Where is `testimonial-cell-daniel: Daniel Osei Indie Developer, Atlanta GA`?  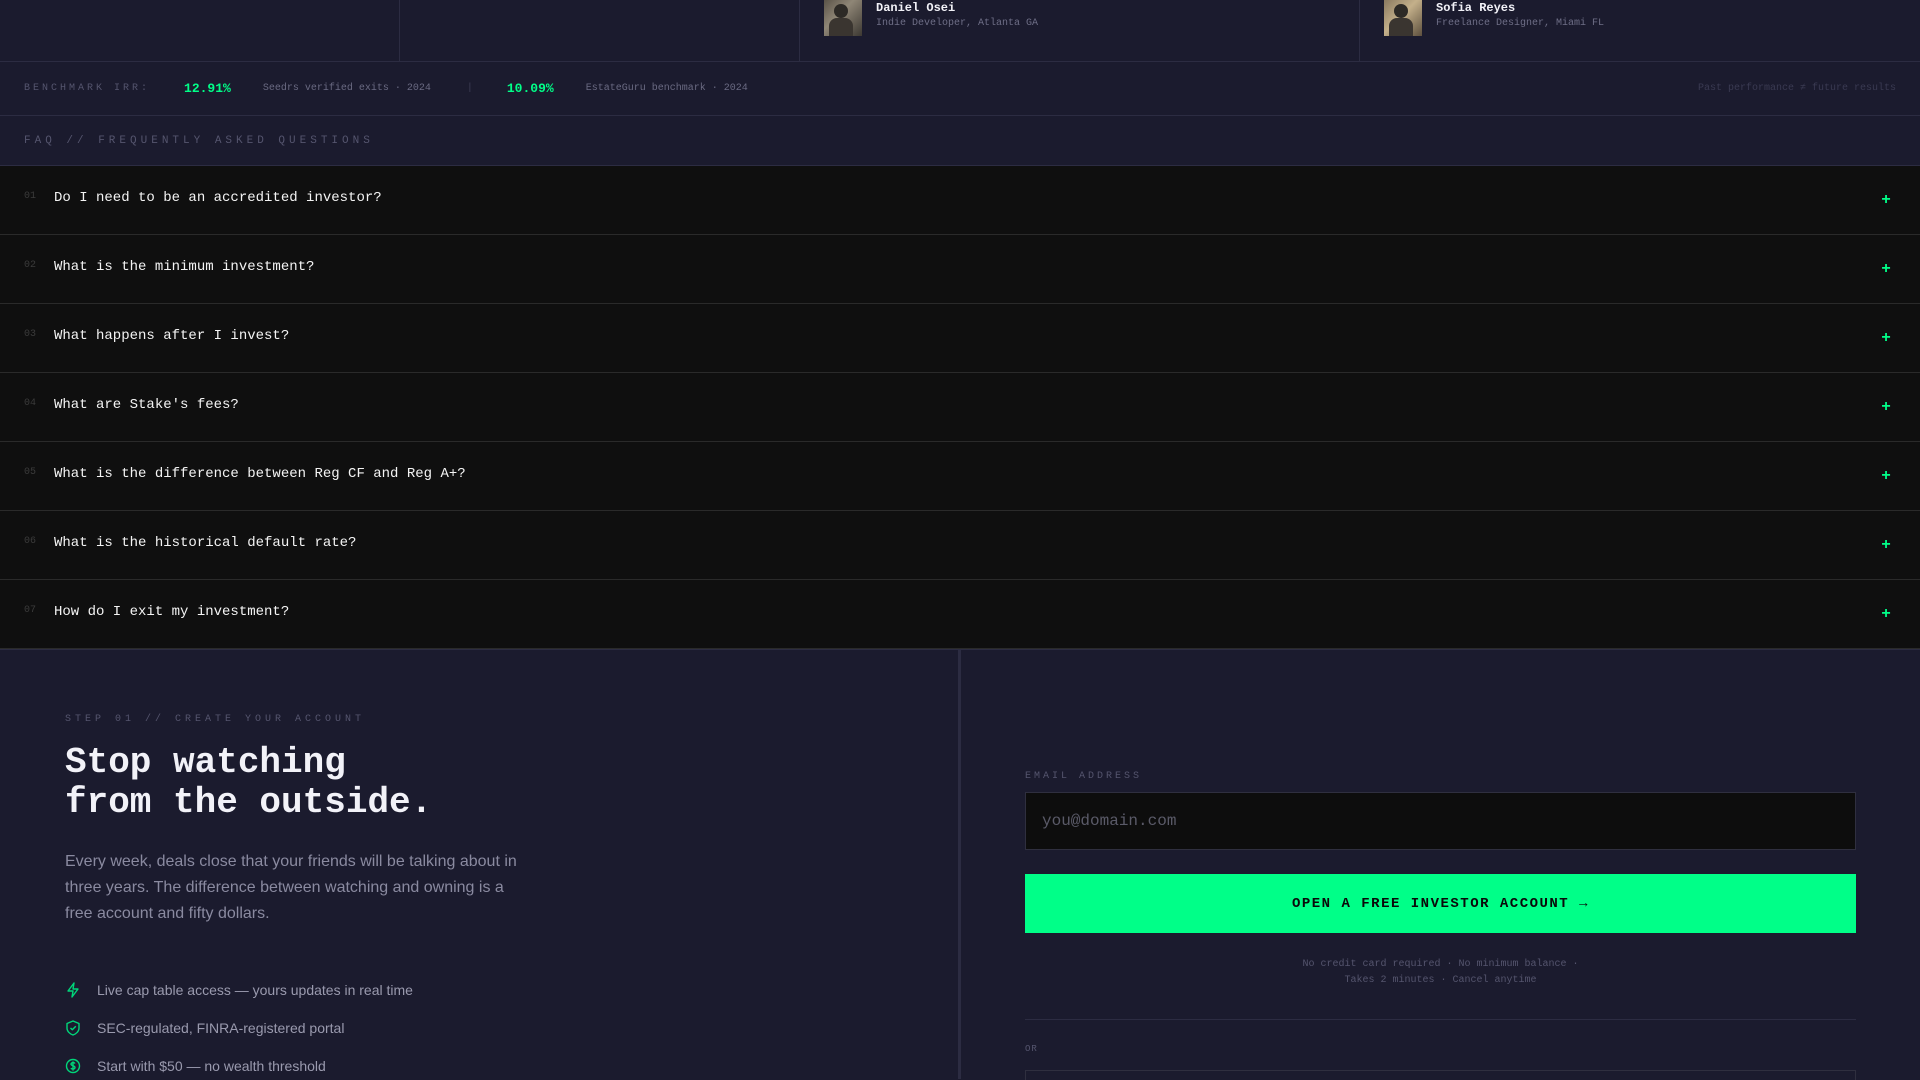 testimonial-cell-daniel: Daniel Osei Indie Developer, Atlanta GA is located at coordinates (1080, 30).